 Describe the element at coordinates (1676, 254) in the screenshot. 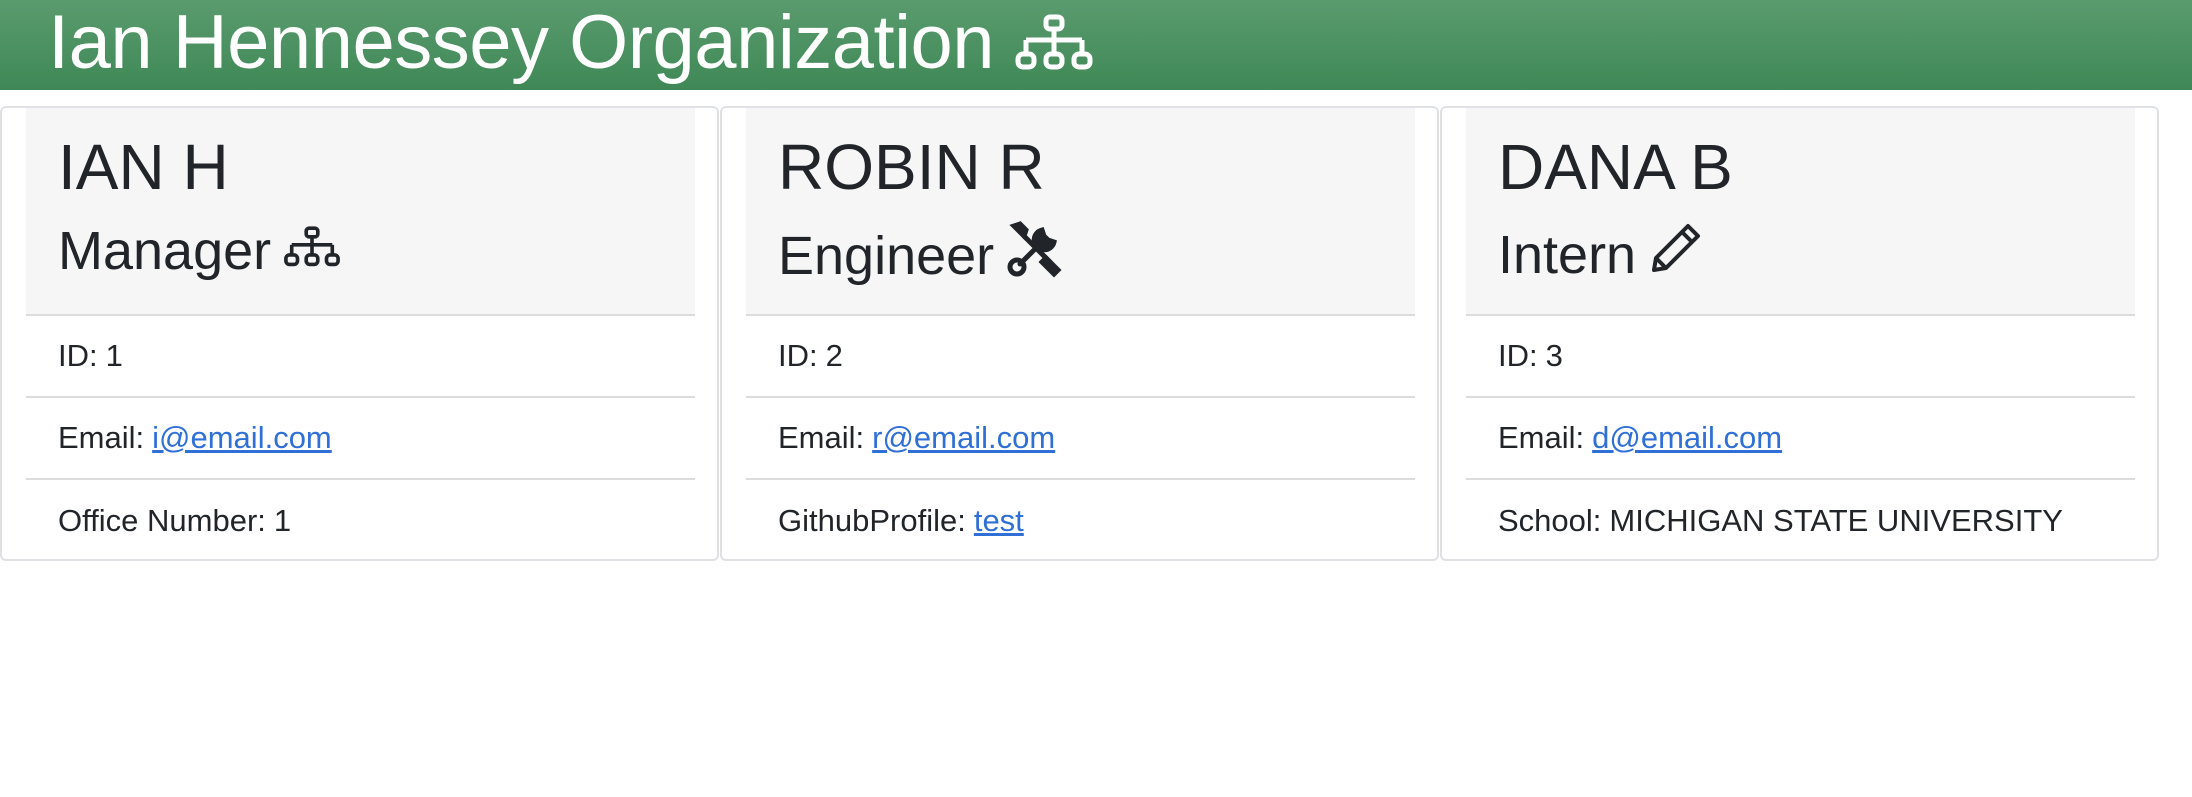

I see `pencil-icon` at that location.